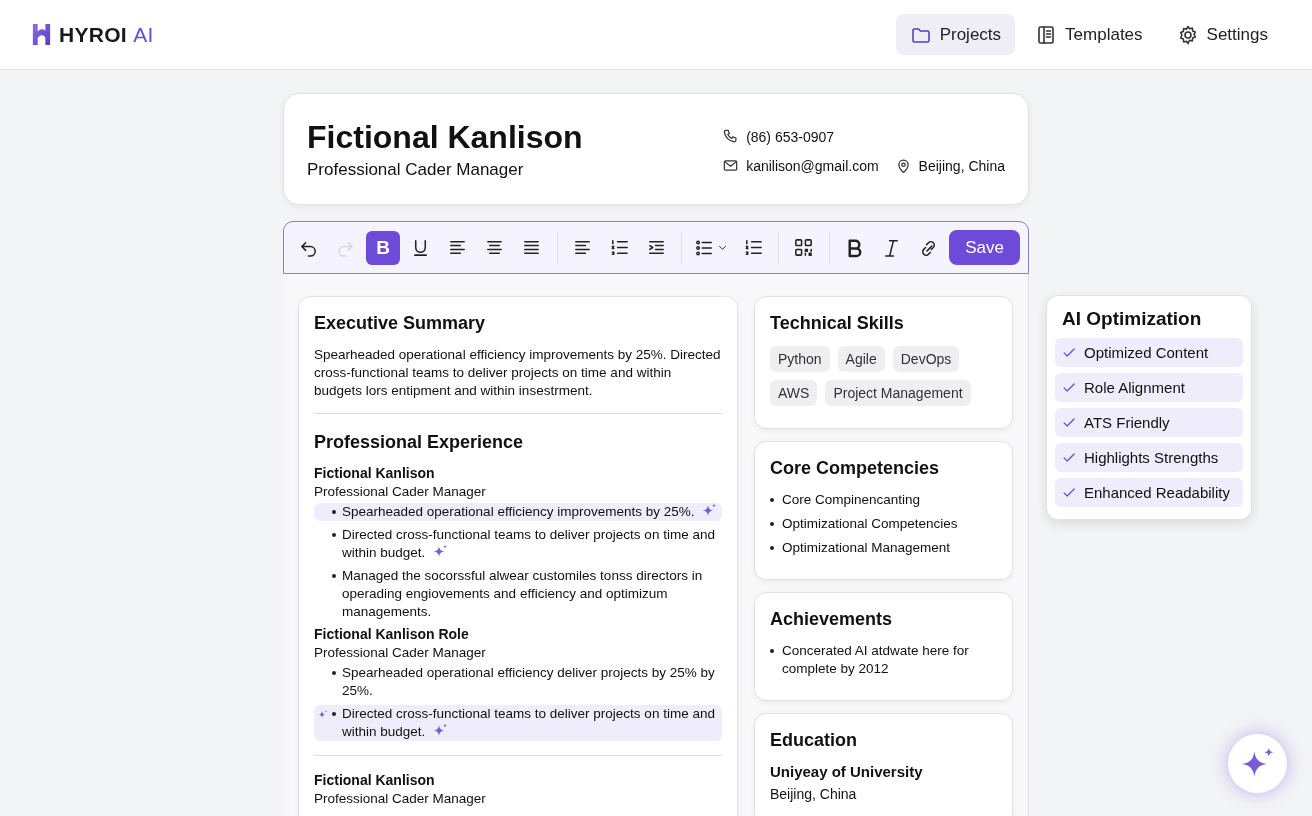  What do you see at coordinates (926, 359) in the screenshot?
I see `skill-tag: DevOps` at bounding box center [926, 359].